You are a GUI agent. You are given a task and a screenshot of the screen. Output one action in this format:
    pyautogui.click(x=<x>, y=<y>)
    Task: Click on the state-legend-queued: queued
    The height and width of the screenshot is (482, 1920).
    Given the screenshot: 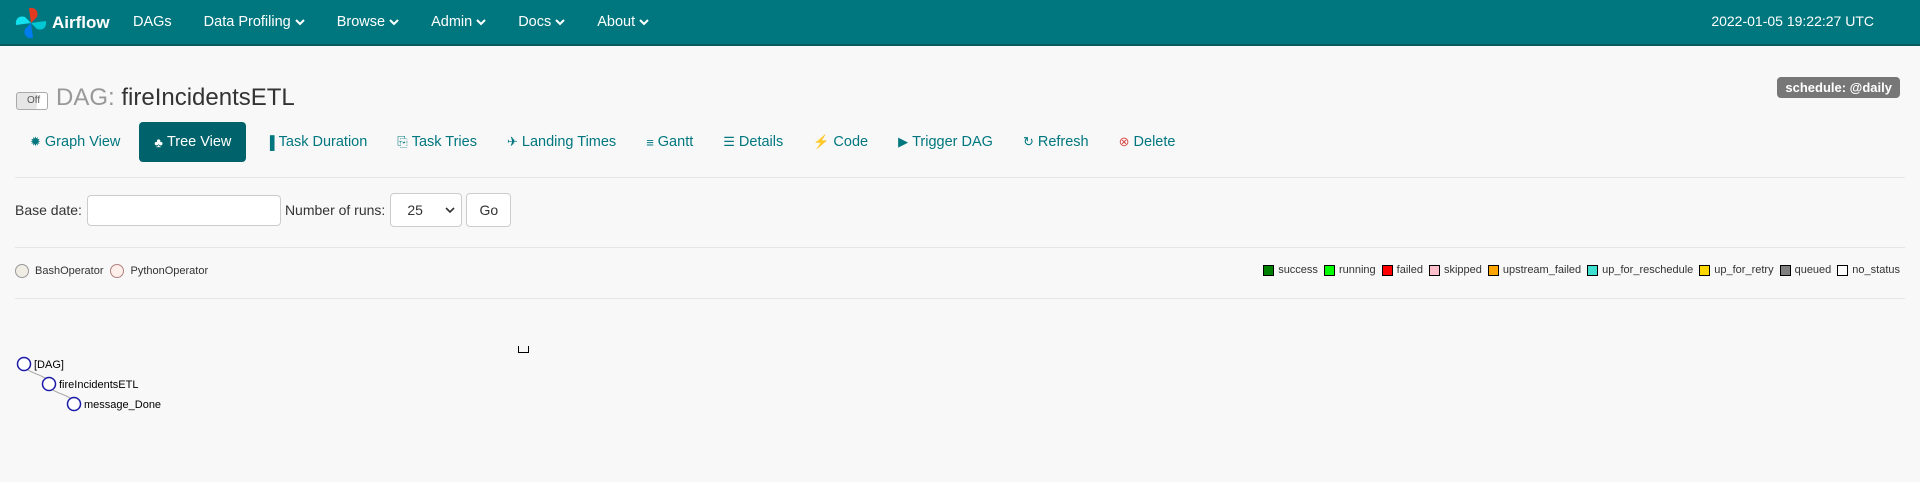 What is the action you would take?
    pyautogui.click(x=1805, y=270)
    